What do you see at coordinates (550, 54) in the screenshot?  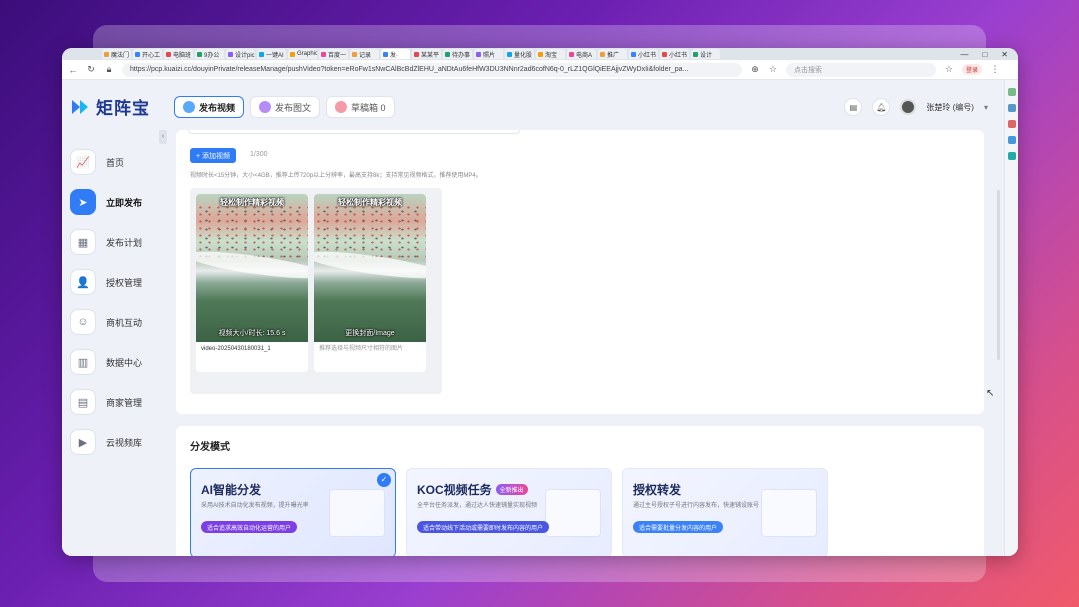 I see `browser-tab: 淘宝` at bounding box center [550, 54].